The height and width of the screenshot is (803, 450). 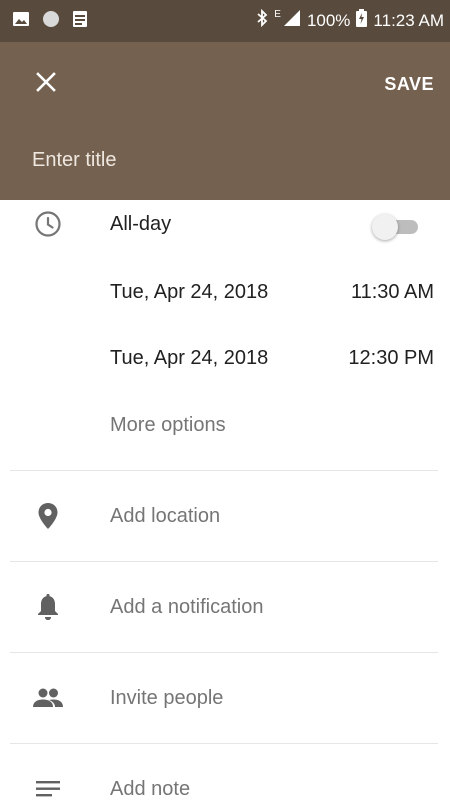 What do you see at coordinates (189, 358) in the screenshot?
I see `end-date: Tue, Apr 24, 2018` at bounding box center [189, 358].